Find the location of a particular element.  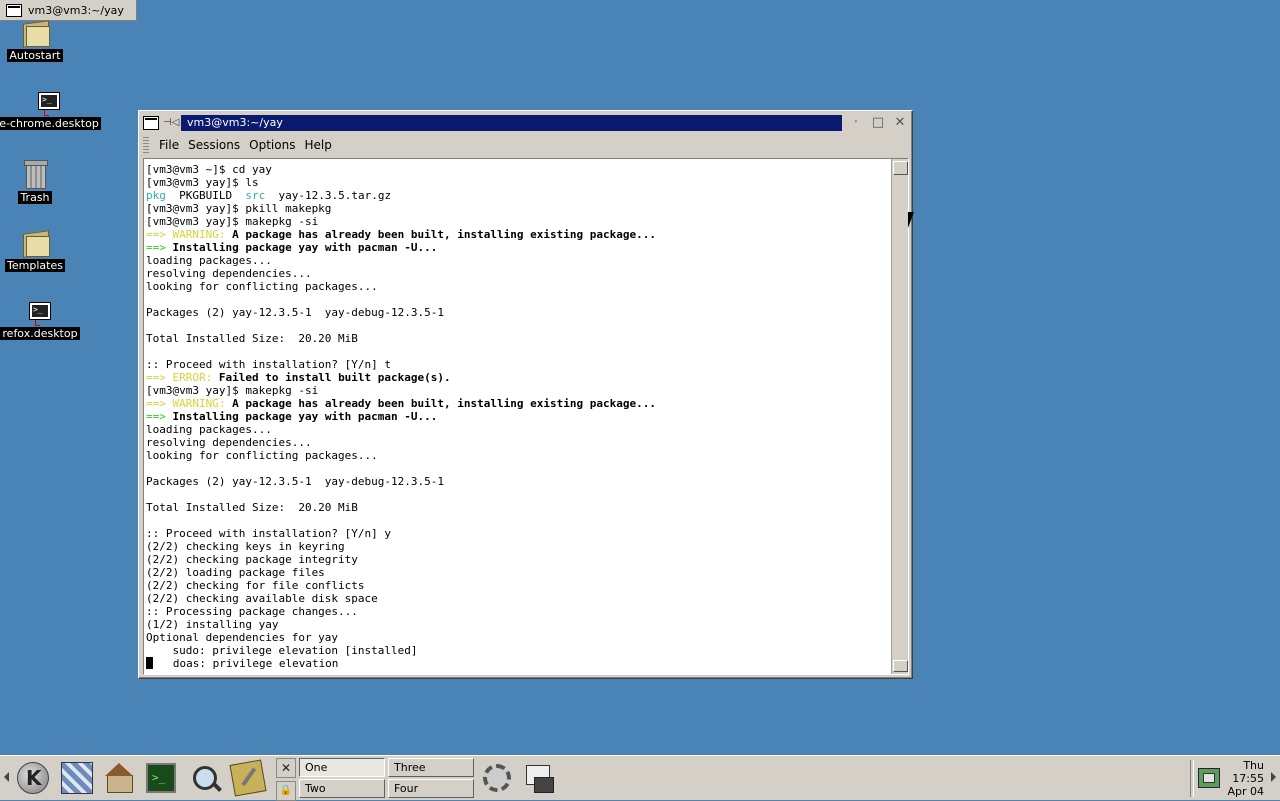

k-menu-icon is located at coordinates (33, 778).